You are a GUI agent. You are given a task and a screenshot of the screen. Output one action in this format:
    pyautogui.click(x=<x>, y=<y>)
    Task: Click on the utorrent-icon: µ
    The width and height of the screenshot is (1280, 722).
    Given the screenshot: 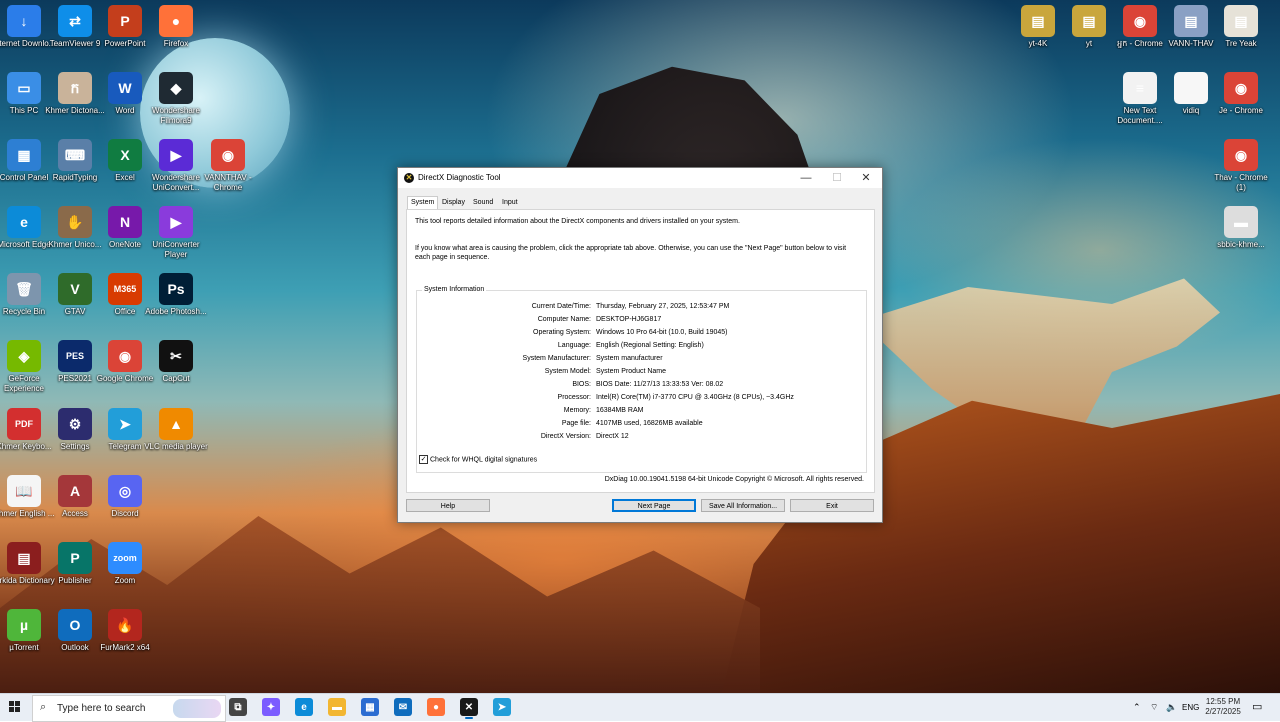 What is the action you would take?
    pyautogui.click(x=24, y=625)
    